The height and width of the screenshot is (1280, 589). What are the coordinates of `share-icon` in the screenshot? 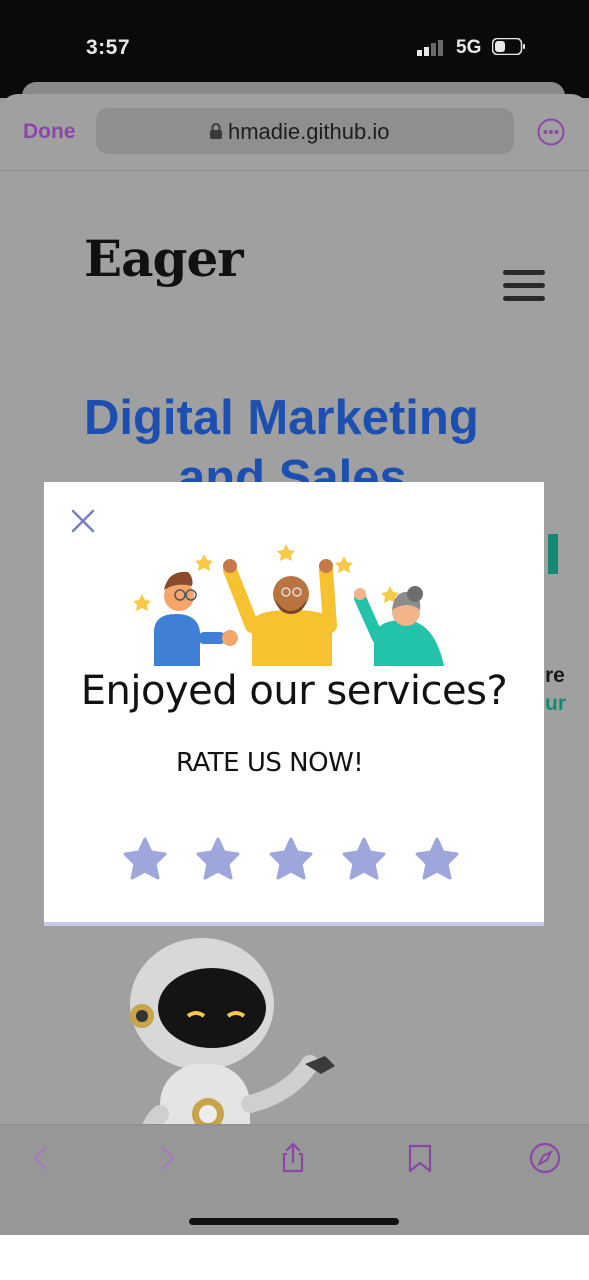 It's located at (293, 1158).